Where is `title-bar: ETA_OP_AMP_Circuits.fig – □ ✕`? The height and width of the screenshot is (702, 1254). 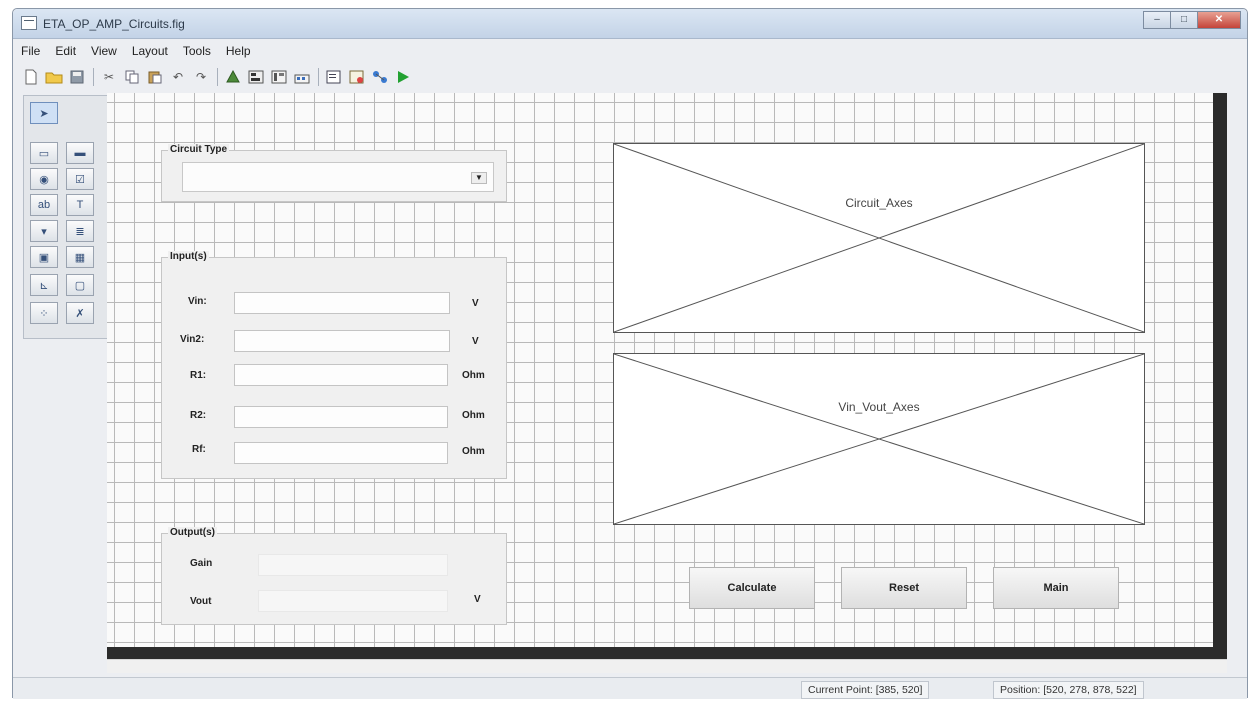
title-bar: ETA_OP_AMP_Circuits.fig – □ ✕ is located at coordinates (630, 24).